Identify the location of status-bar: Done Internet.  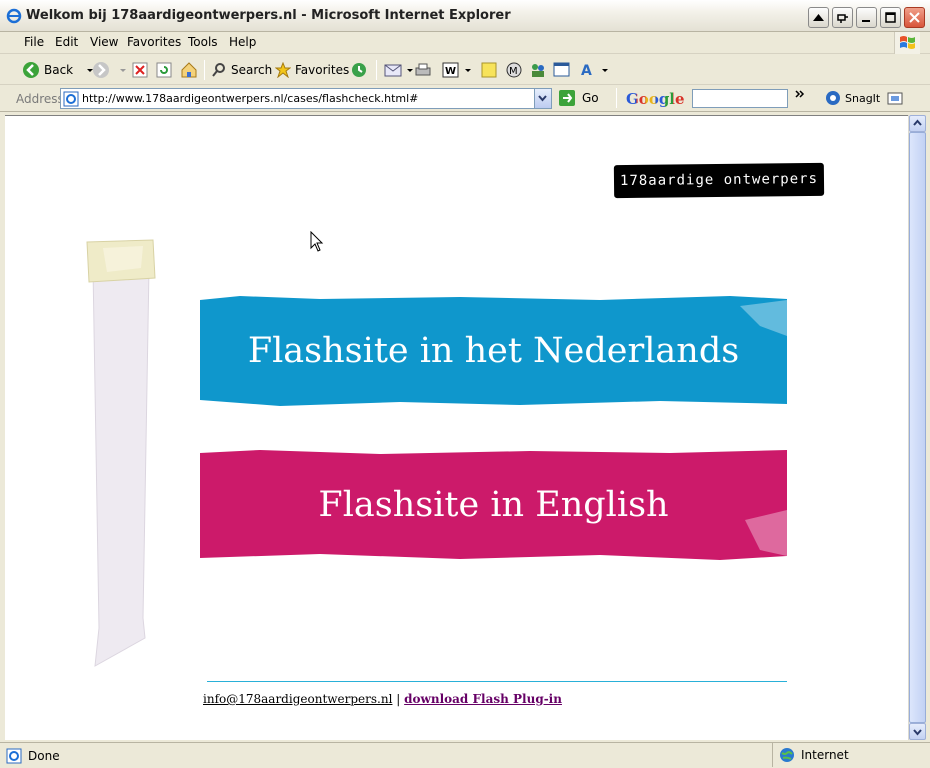
(465, 755).